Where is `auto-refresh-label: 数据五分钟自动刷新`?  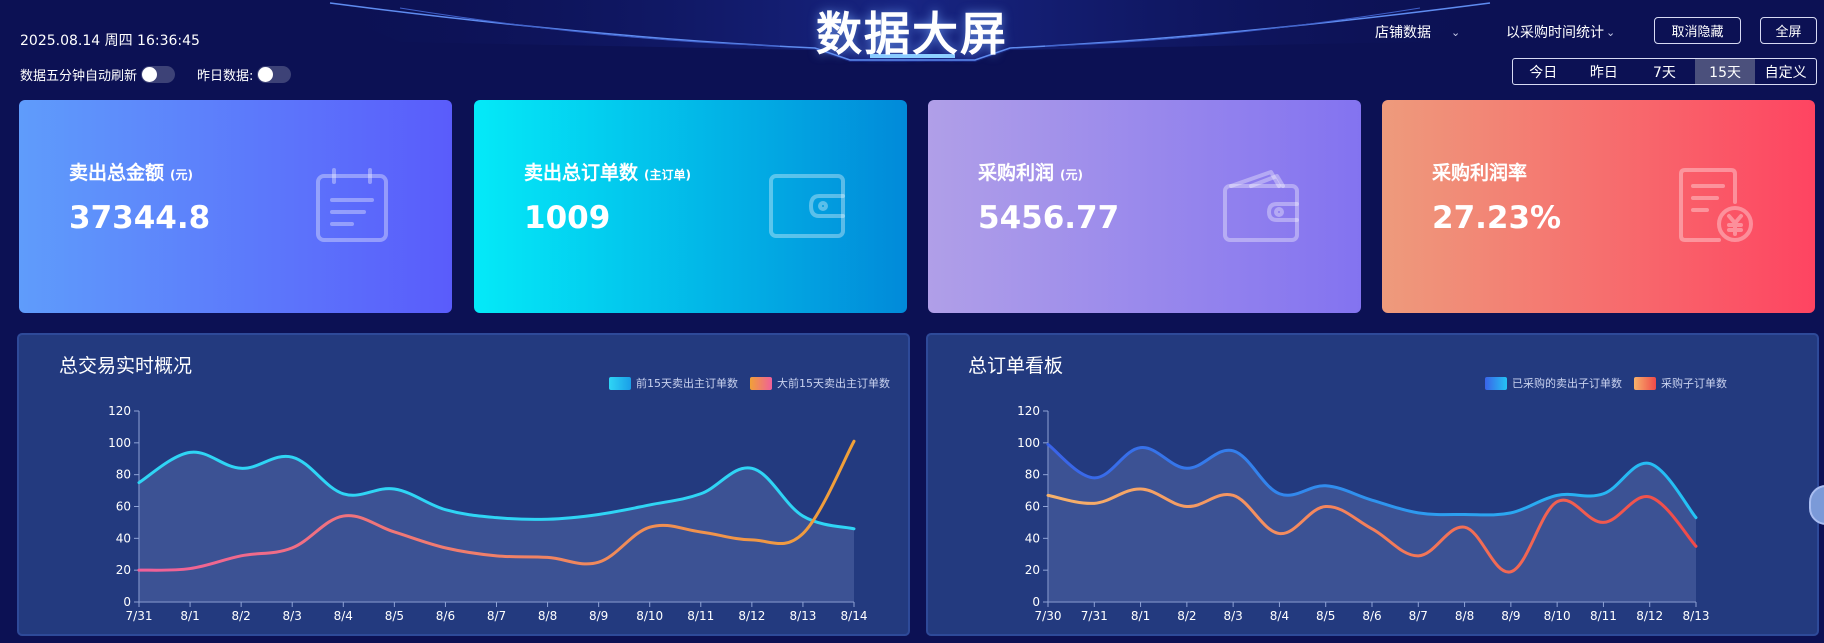 auto-refresh-label: 数据五分钟自动刷新 is located at coordinates (79, 76).